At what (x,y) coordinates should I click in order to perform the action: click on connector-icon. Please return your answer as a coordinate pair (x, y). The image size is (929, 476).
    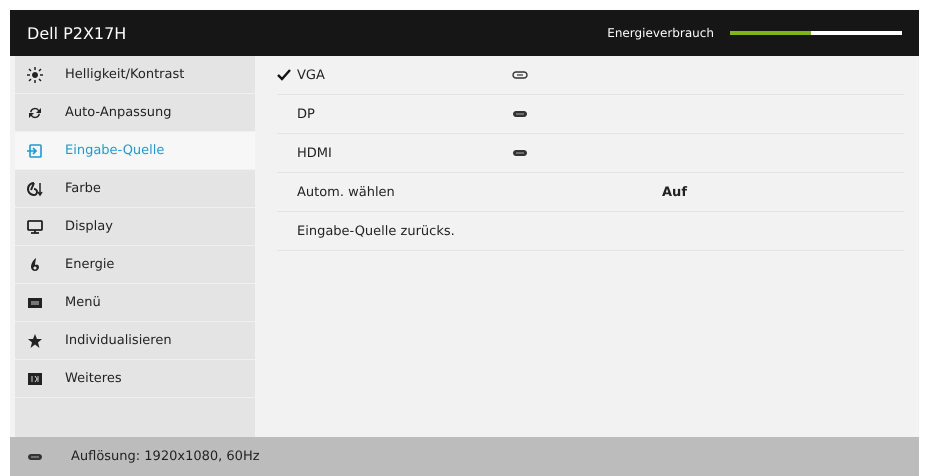
    Looking at the image, I should click on (35, 456).